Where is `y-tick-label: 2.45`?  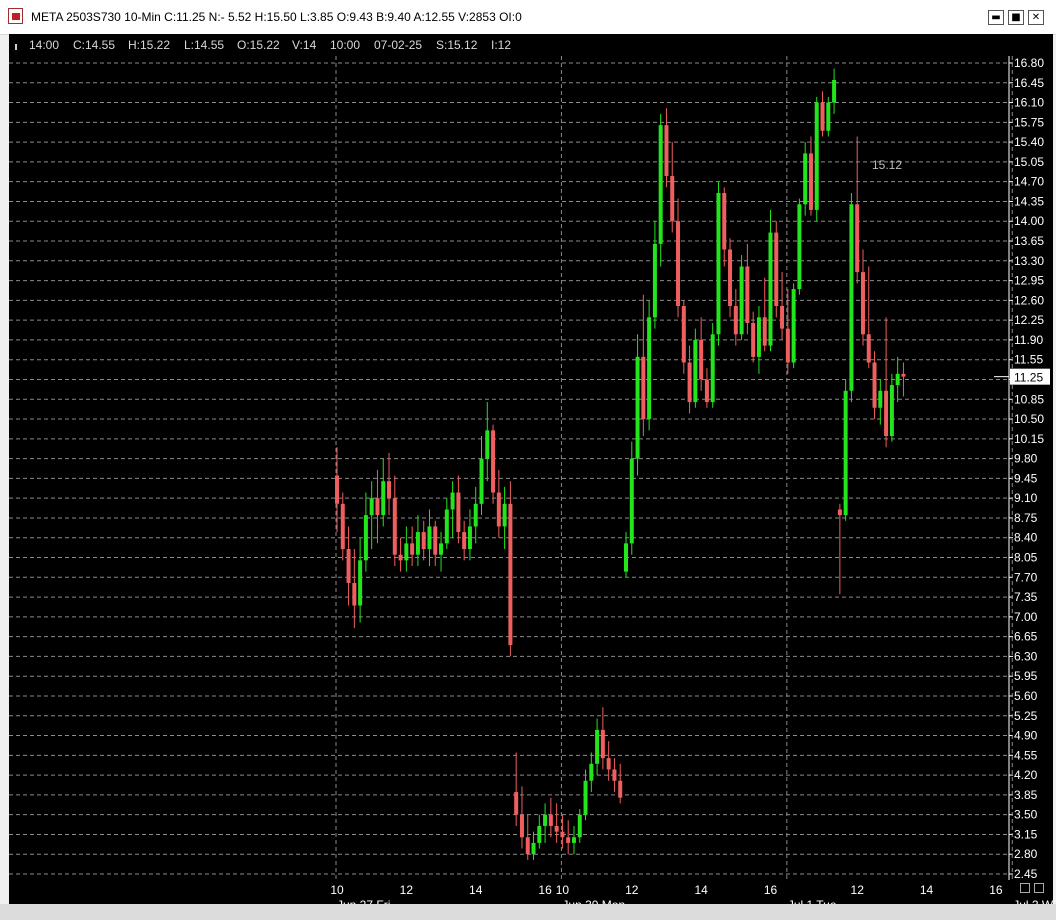 y-tick-label: 2.45 is located at coordinates (1026, 874).